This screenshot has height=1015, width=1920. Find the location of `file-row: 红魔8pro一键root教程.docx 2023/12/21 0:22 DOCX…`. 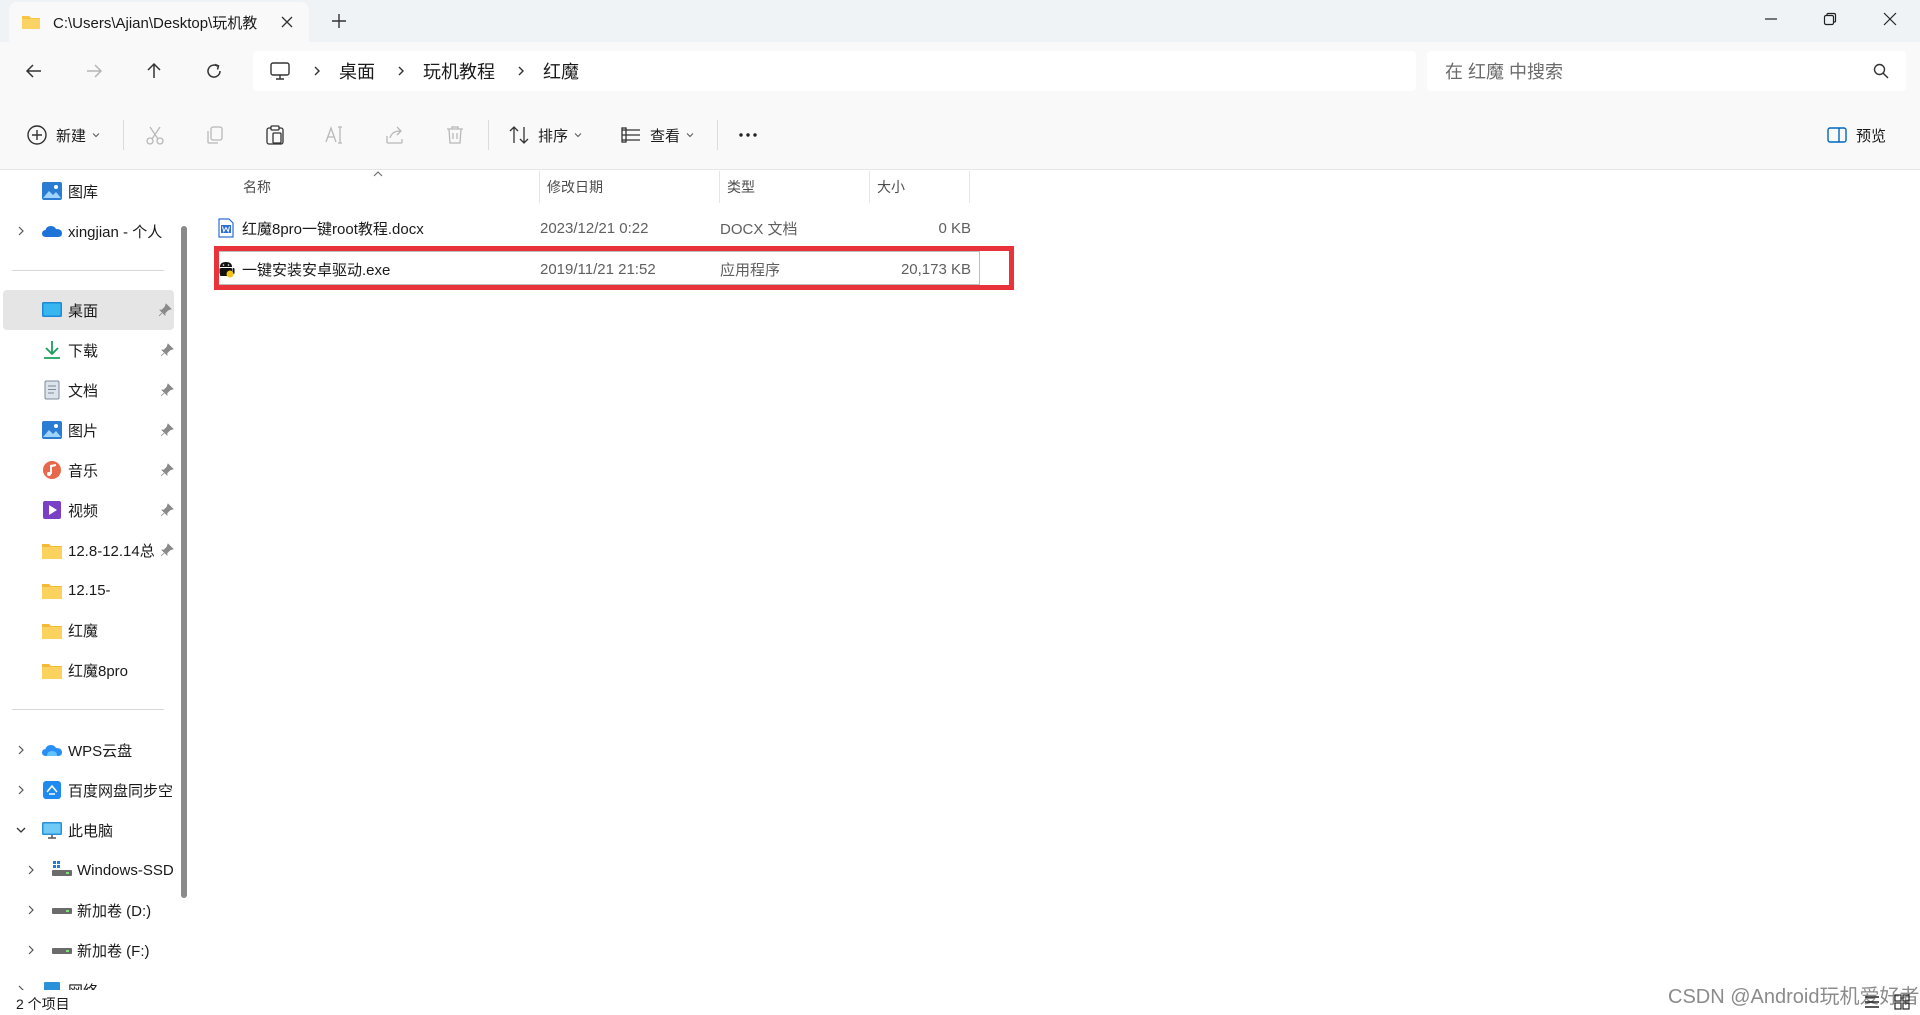

file-row: 红魔8pro一键root教程.docx 2023/12/21 0:22 DOCX… is located at coordinates (603, 228).